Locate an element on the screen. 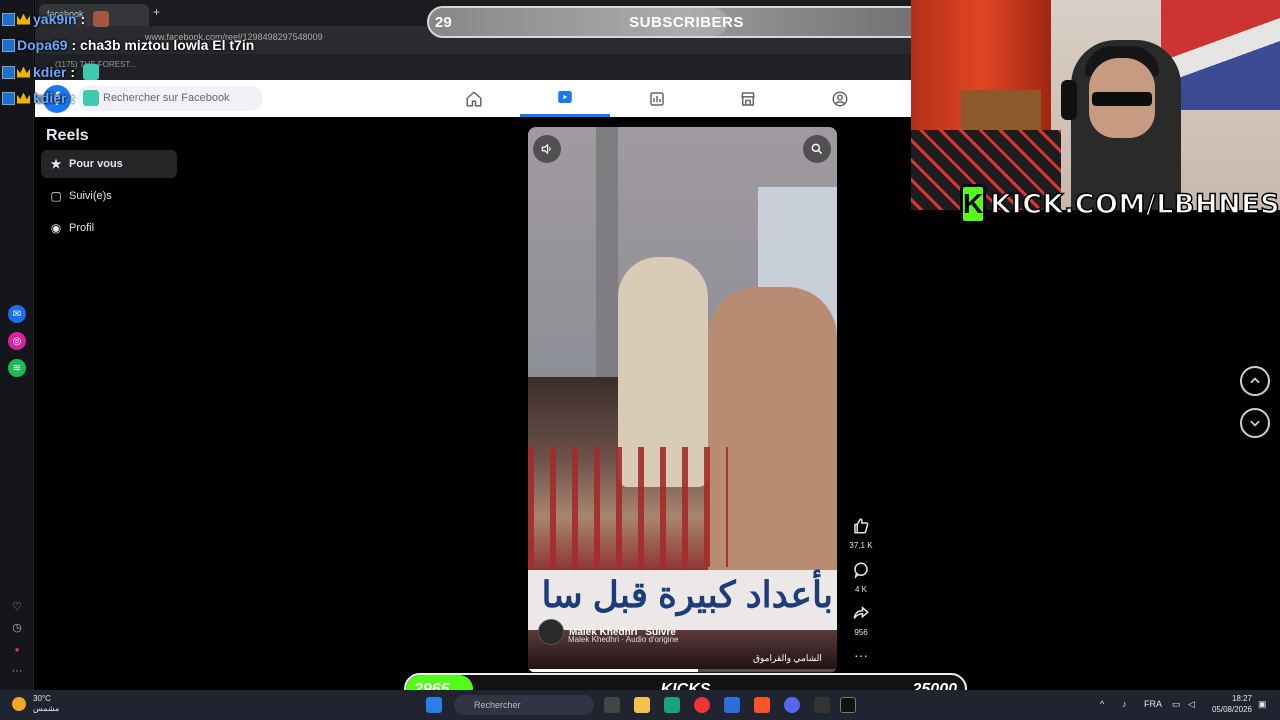  start-icon is located at coordinates (434, 705).